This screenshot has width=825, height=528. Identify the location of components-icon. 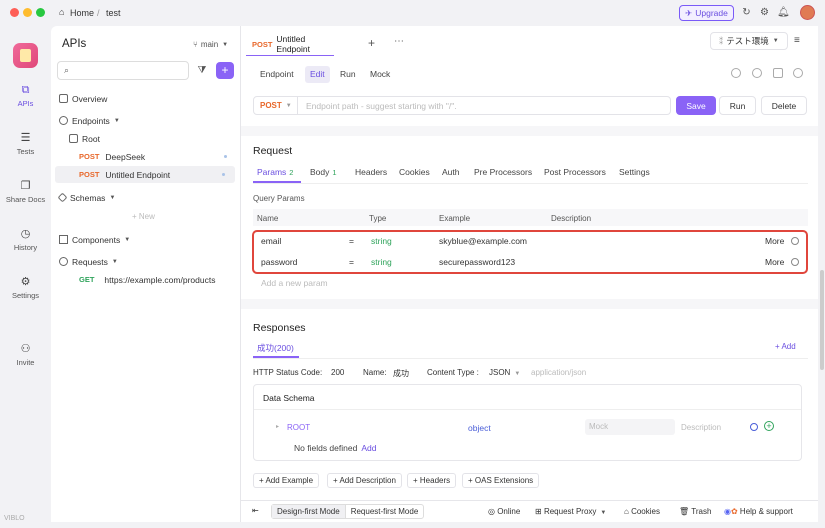
(63, 239).